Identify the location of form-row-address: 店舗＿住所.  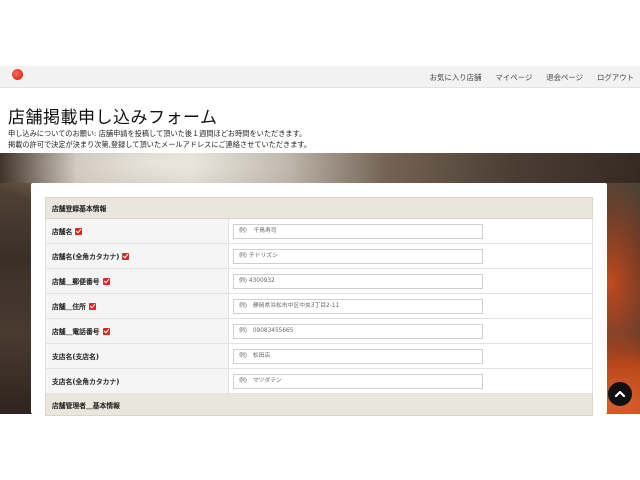
(319, 306).